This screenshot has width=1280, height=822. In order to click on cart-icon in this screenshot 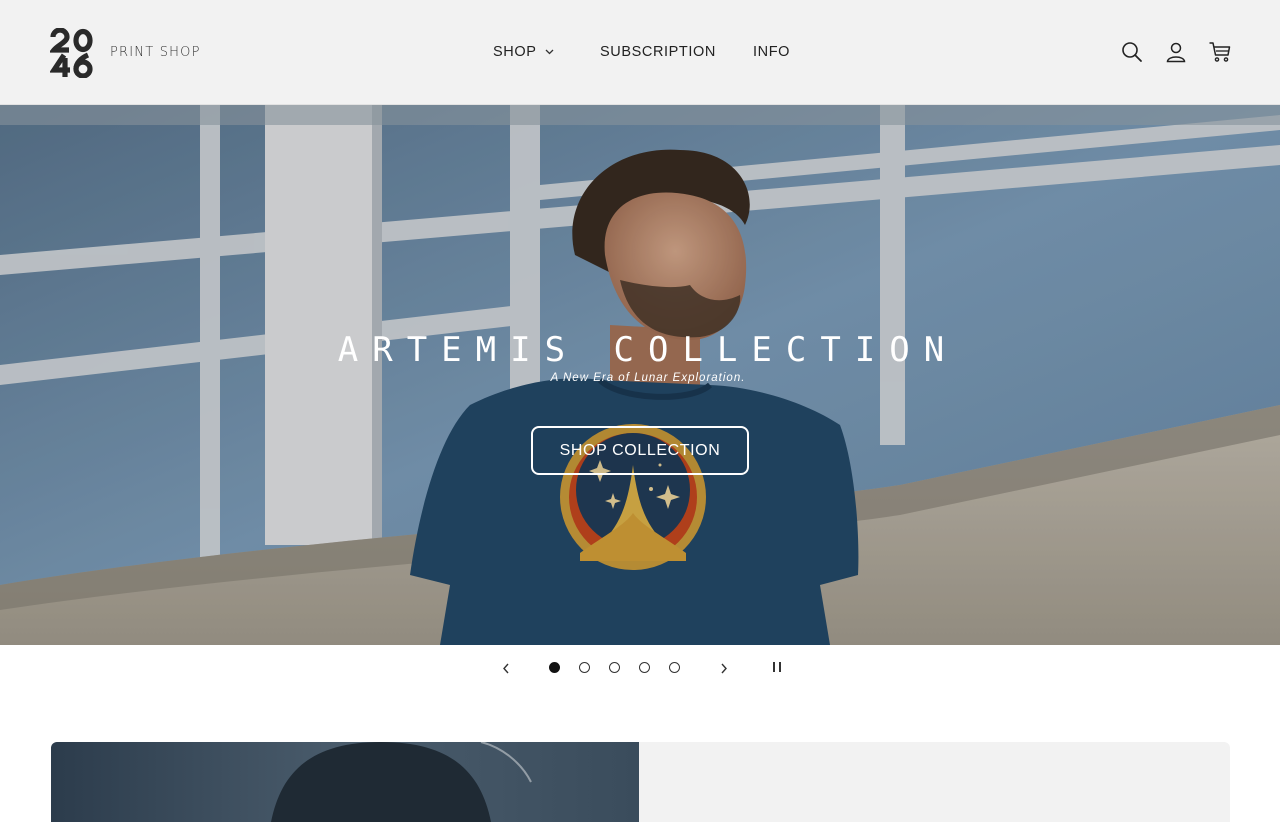, I will do `click(1220, 52)`.